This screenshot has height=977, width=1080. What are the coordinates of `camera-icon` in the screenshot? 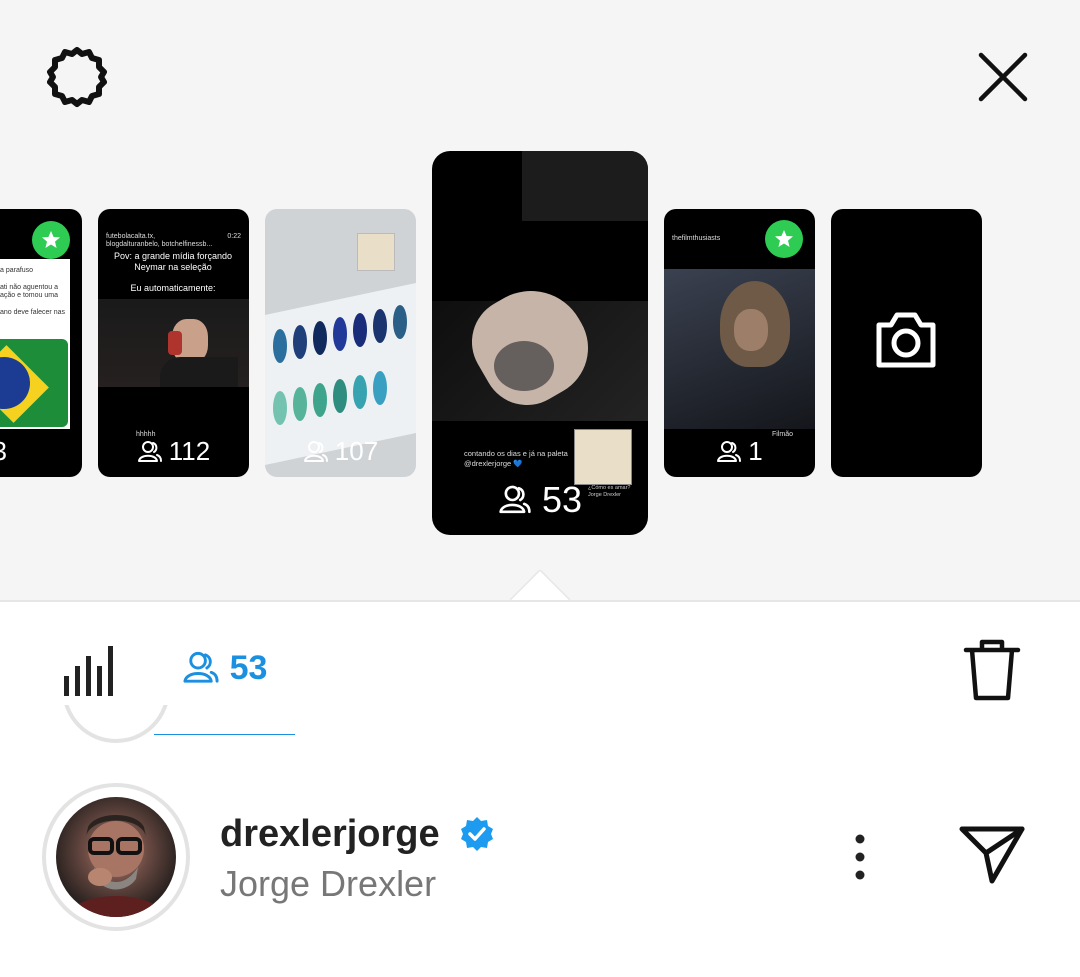 It's located at (906, 340).